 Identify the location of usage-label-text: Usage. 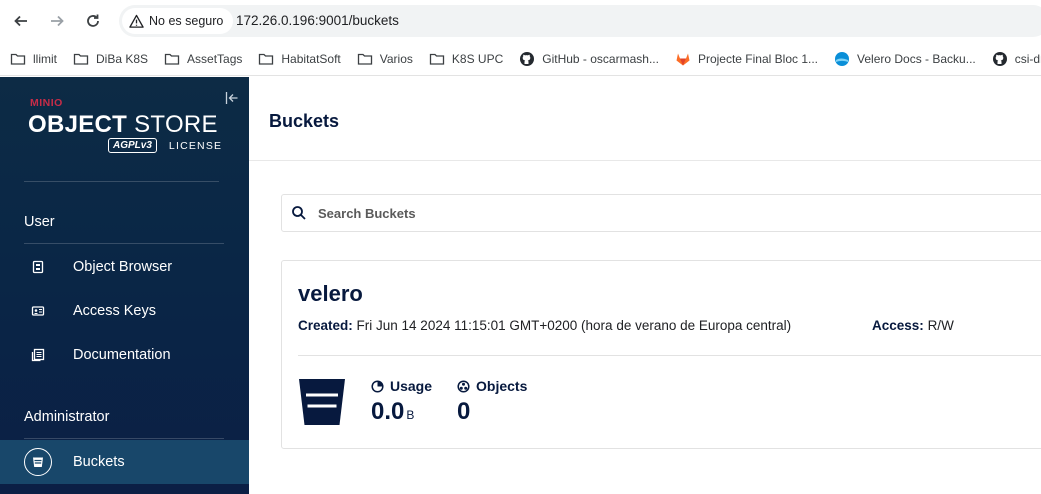
(411, 386).